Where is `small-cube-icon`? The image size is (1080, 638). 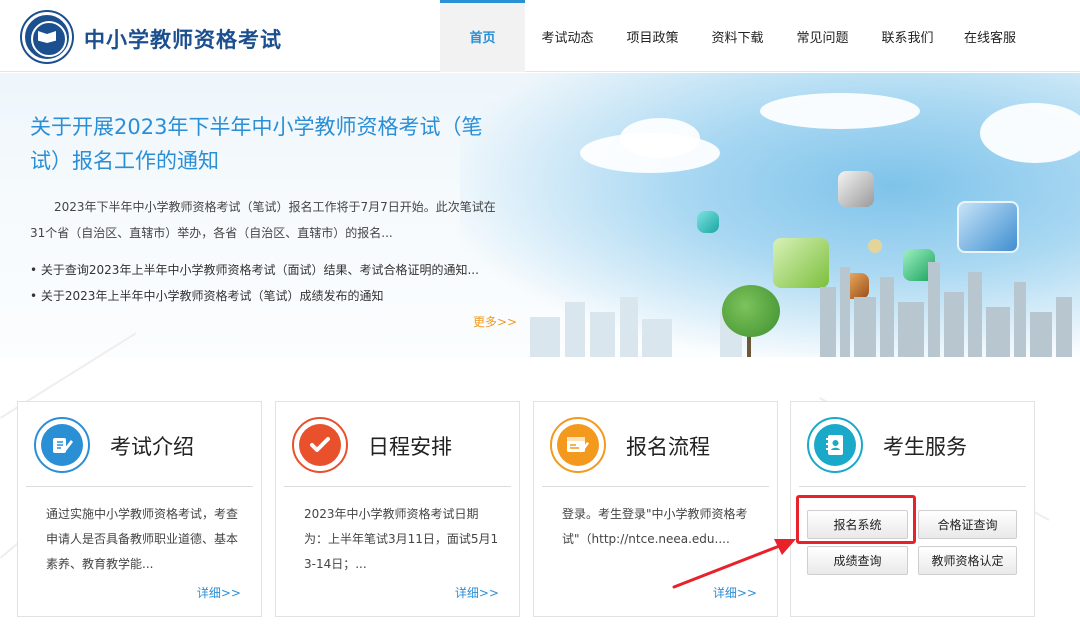 small-cube-icon is located at coordinates (708, 222).